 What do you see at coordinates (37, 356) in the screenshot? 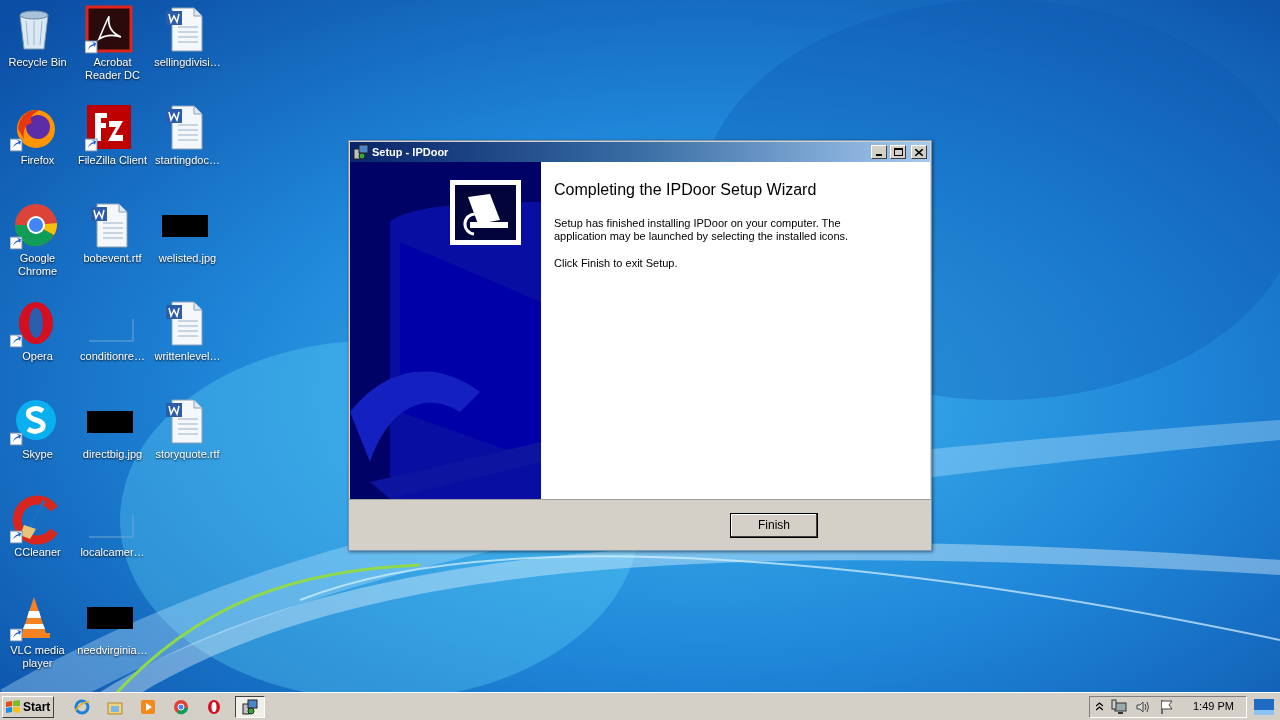
I see `icon-label: Opera` at bounding box center [37, 356].